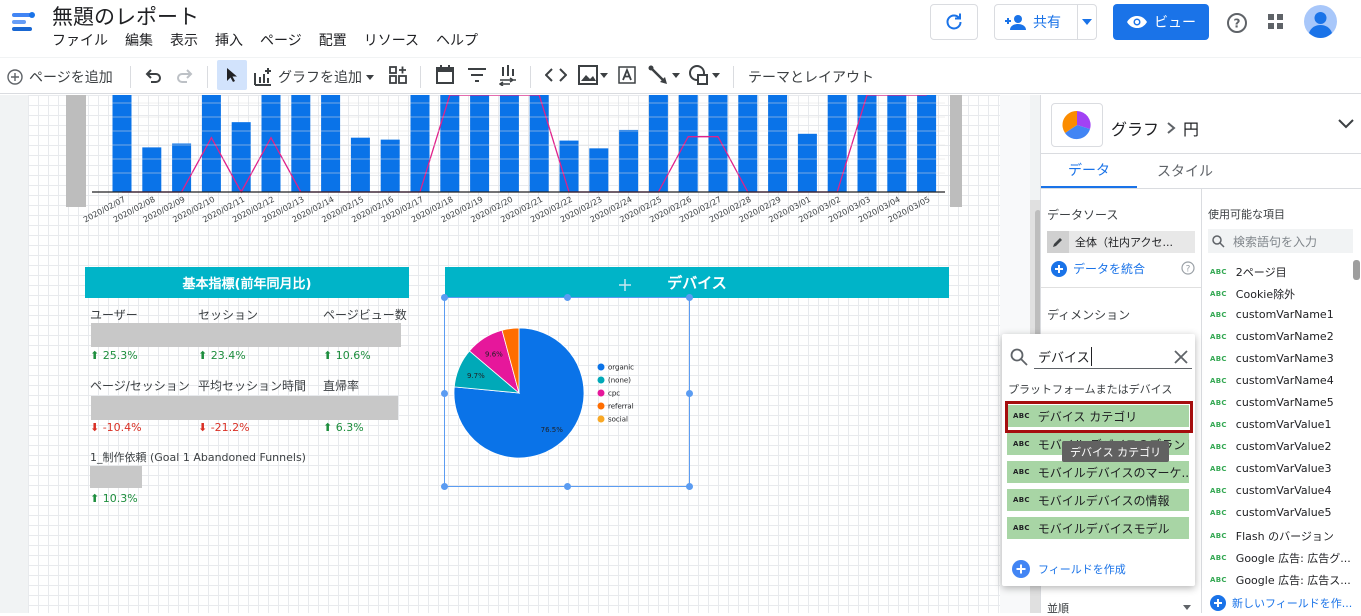  Describe the element at coordinates (1045, 22) in the screenshot. I see `share-button: 共有` at that location.